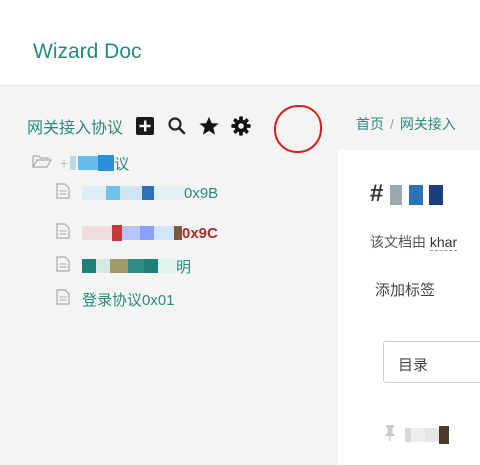 The height and width of the screenshot is (465, 480). What do you see at coordinates (405, 289) in the screenshot?
I see `add-tag-button: 添加标签` at bounding box center [405, 289].